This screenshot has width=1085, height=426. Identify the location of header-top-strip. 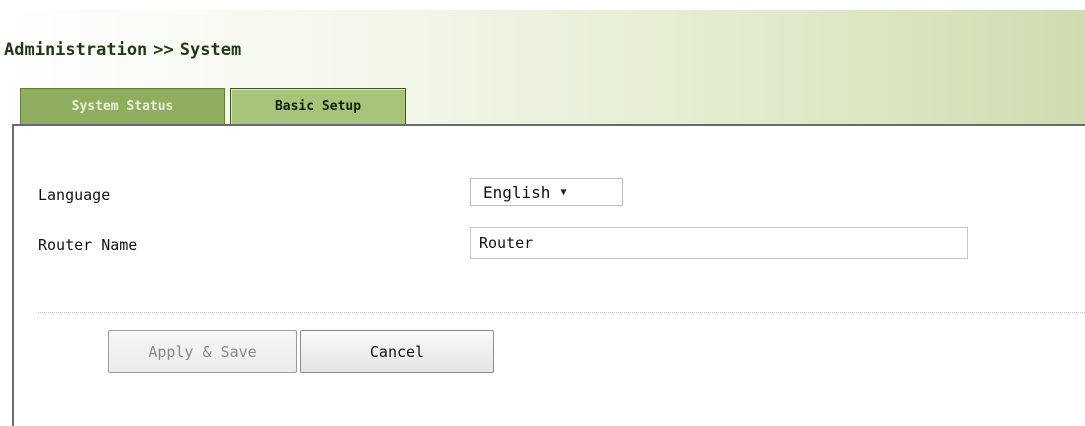
(542, 5).